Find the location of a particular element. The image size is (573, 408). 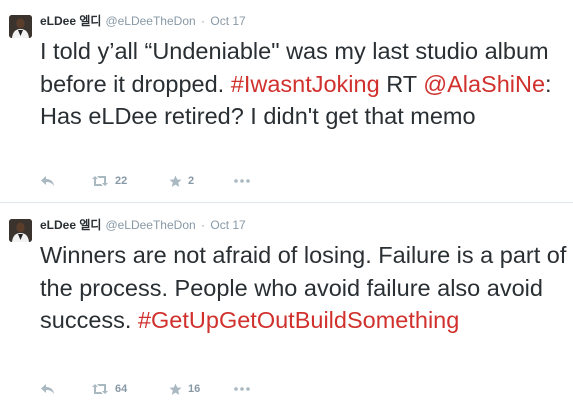

favorite-count: 16 is located at coordinates (194, 389).